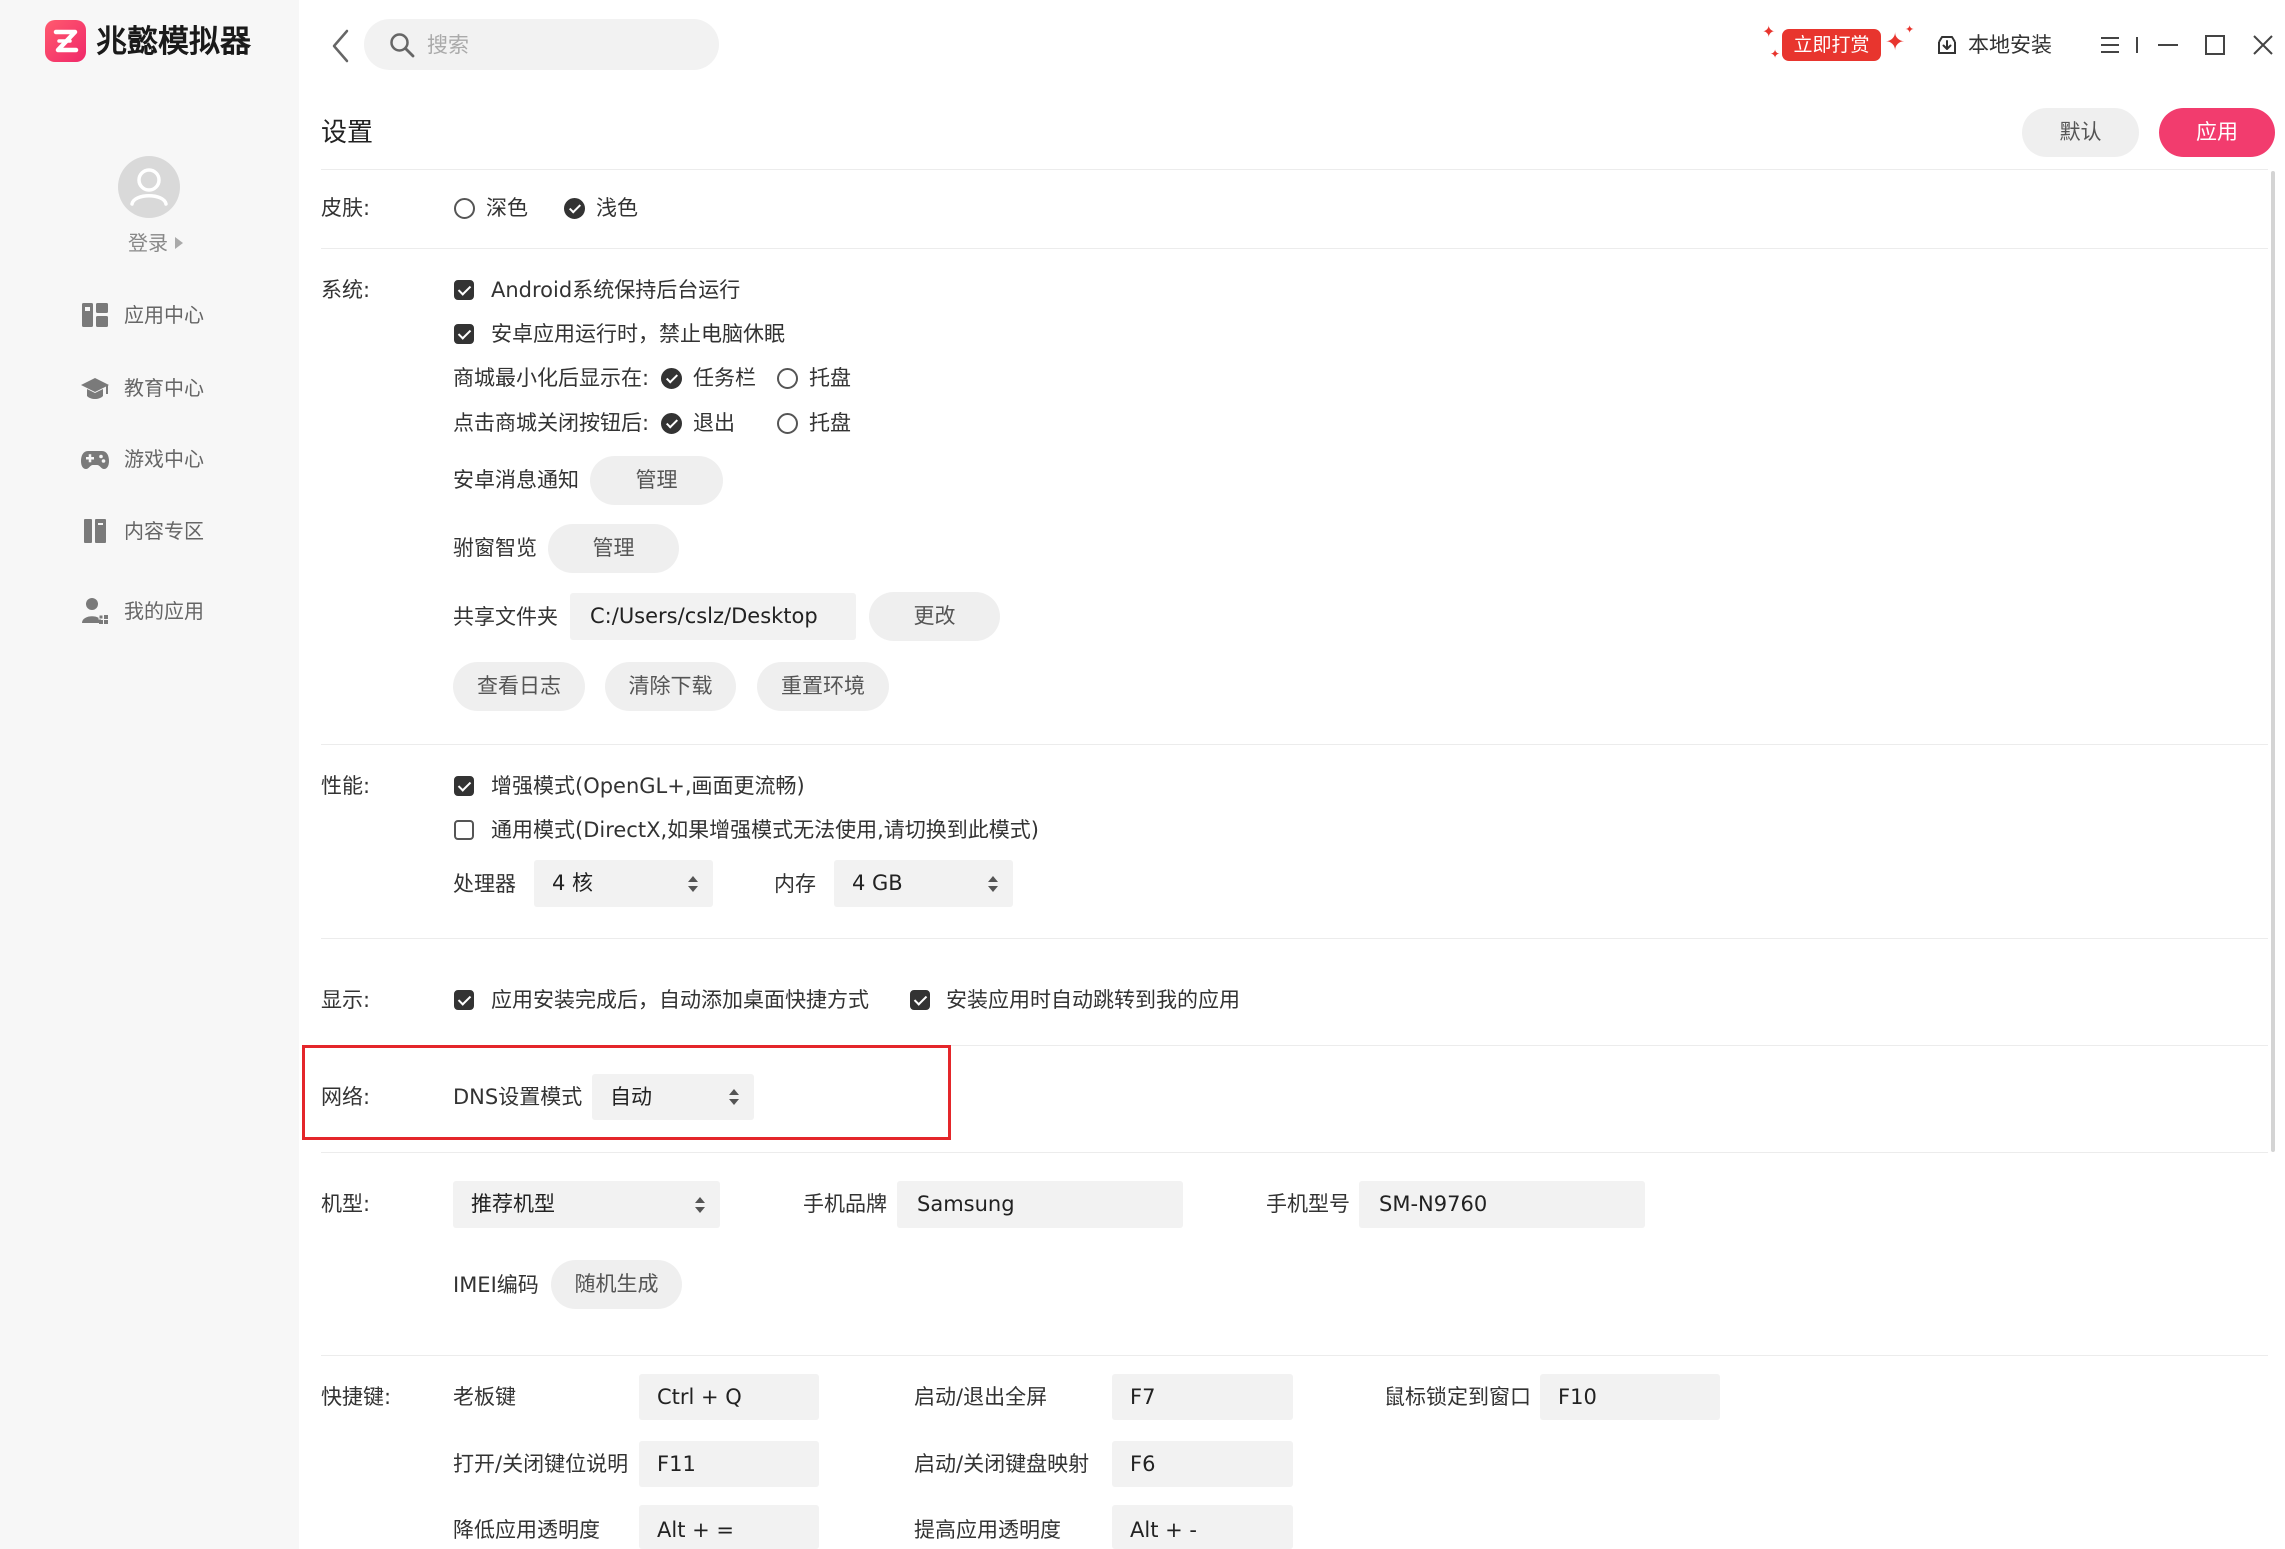 The height and width of the screenshot is (1549, 2285). What do you see at coordinates (1202, 1464) in the screenshot?
I see `hotkey-field: F6` at bounding box center [1202, 1464].